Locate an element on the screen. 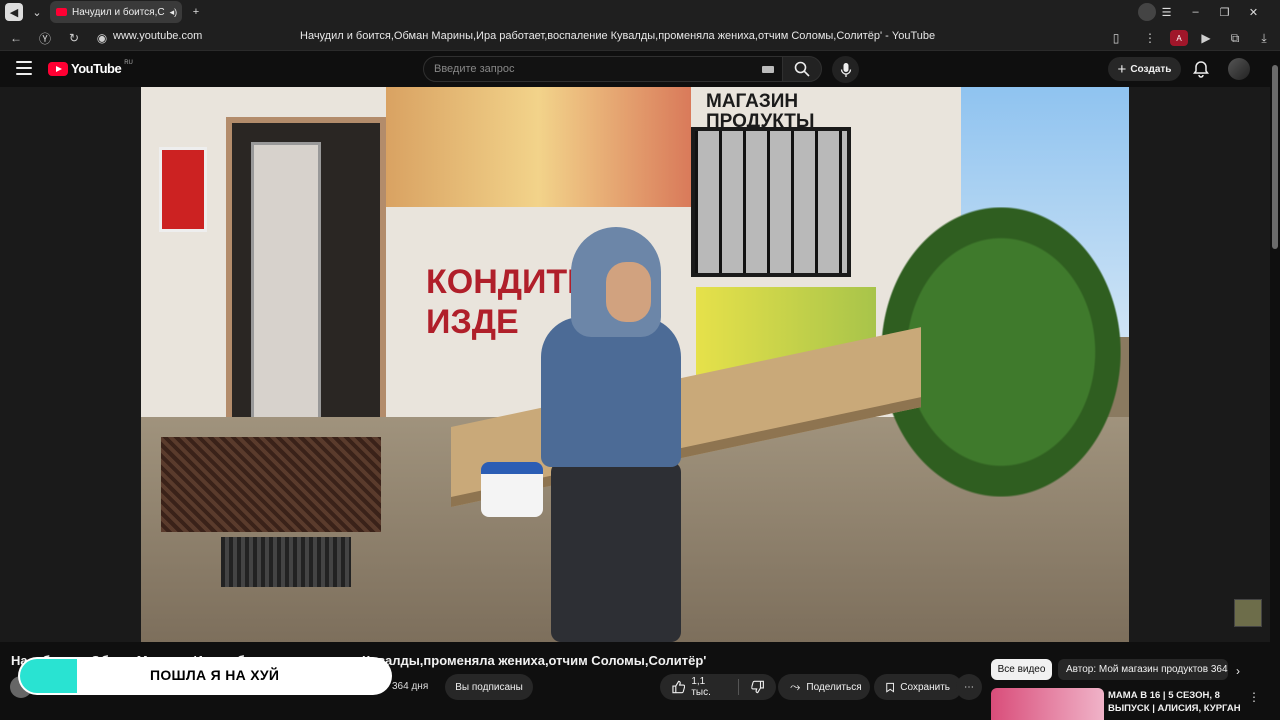 The height and width of the screenshot is (720, 1280). tab-title: Начудил и боится,С is located at coordinates (118, 12).